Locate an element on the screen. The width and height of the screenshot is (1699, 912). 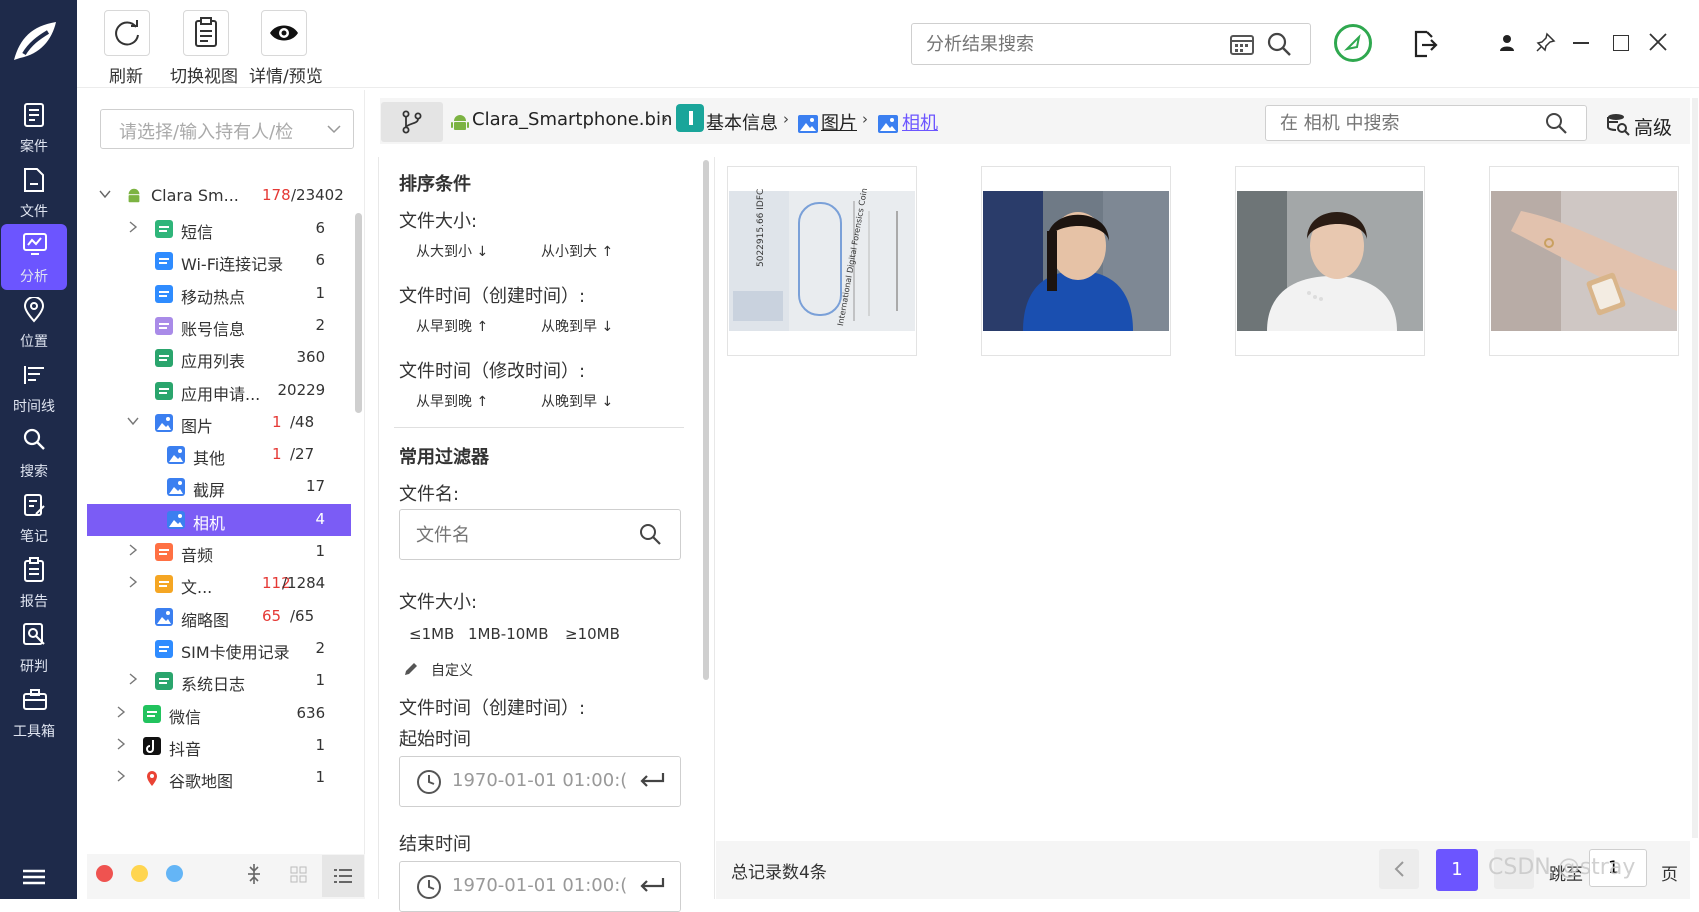
rail-analysis: 分析 is located at coordinates (38, 257).